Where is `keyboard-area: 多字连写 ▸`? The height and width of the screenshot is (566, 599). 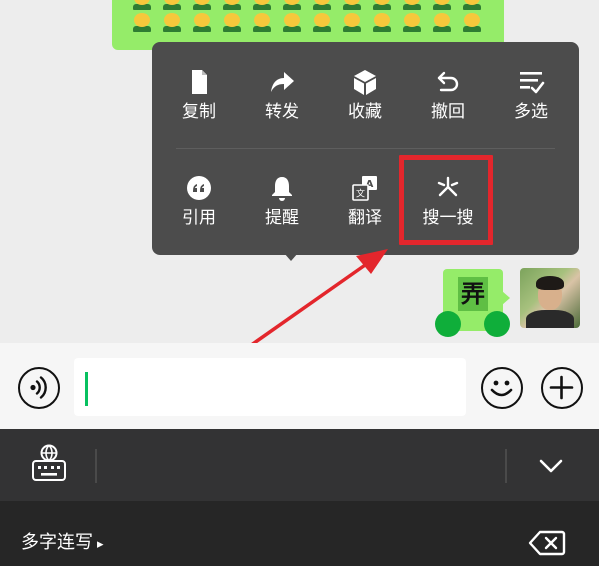
keyboard-area: 多字连写 ▸ is located at coordinates (299, 533).